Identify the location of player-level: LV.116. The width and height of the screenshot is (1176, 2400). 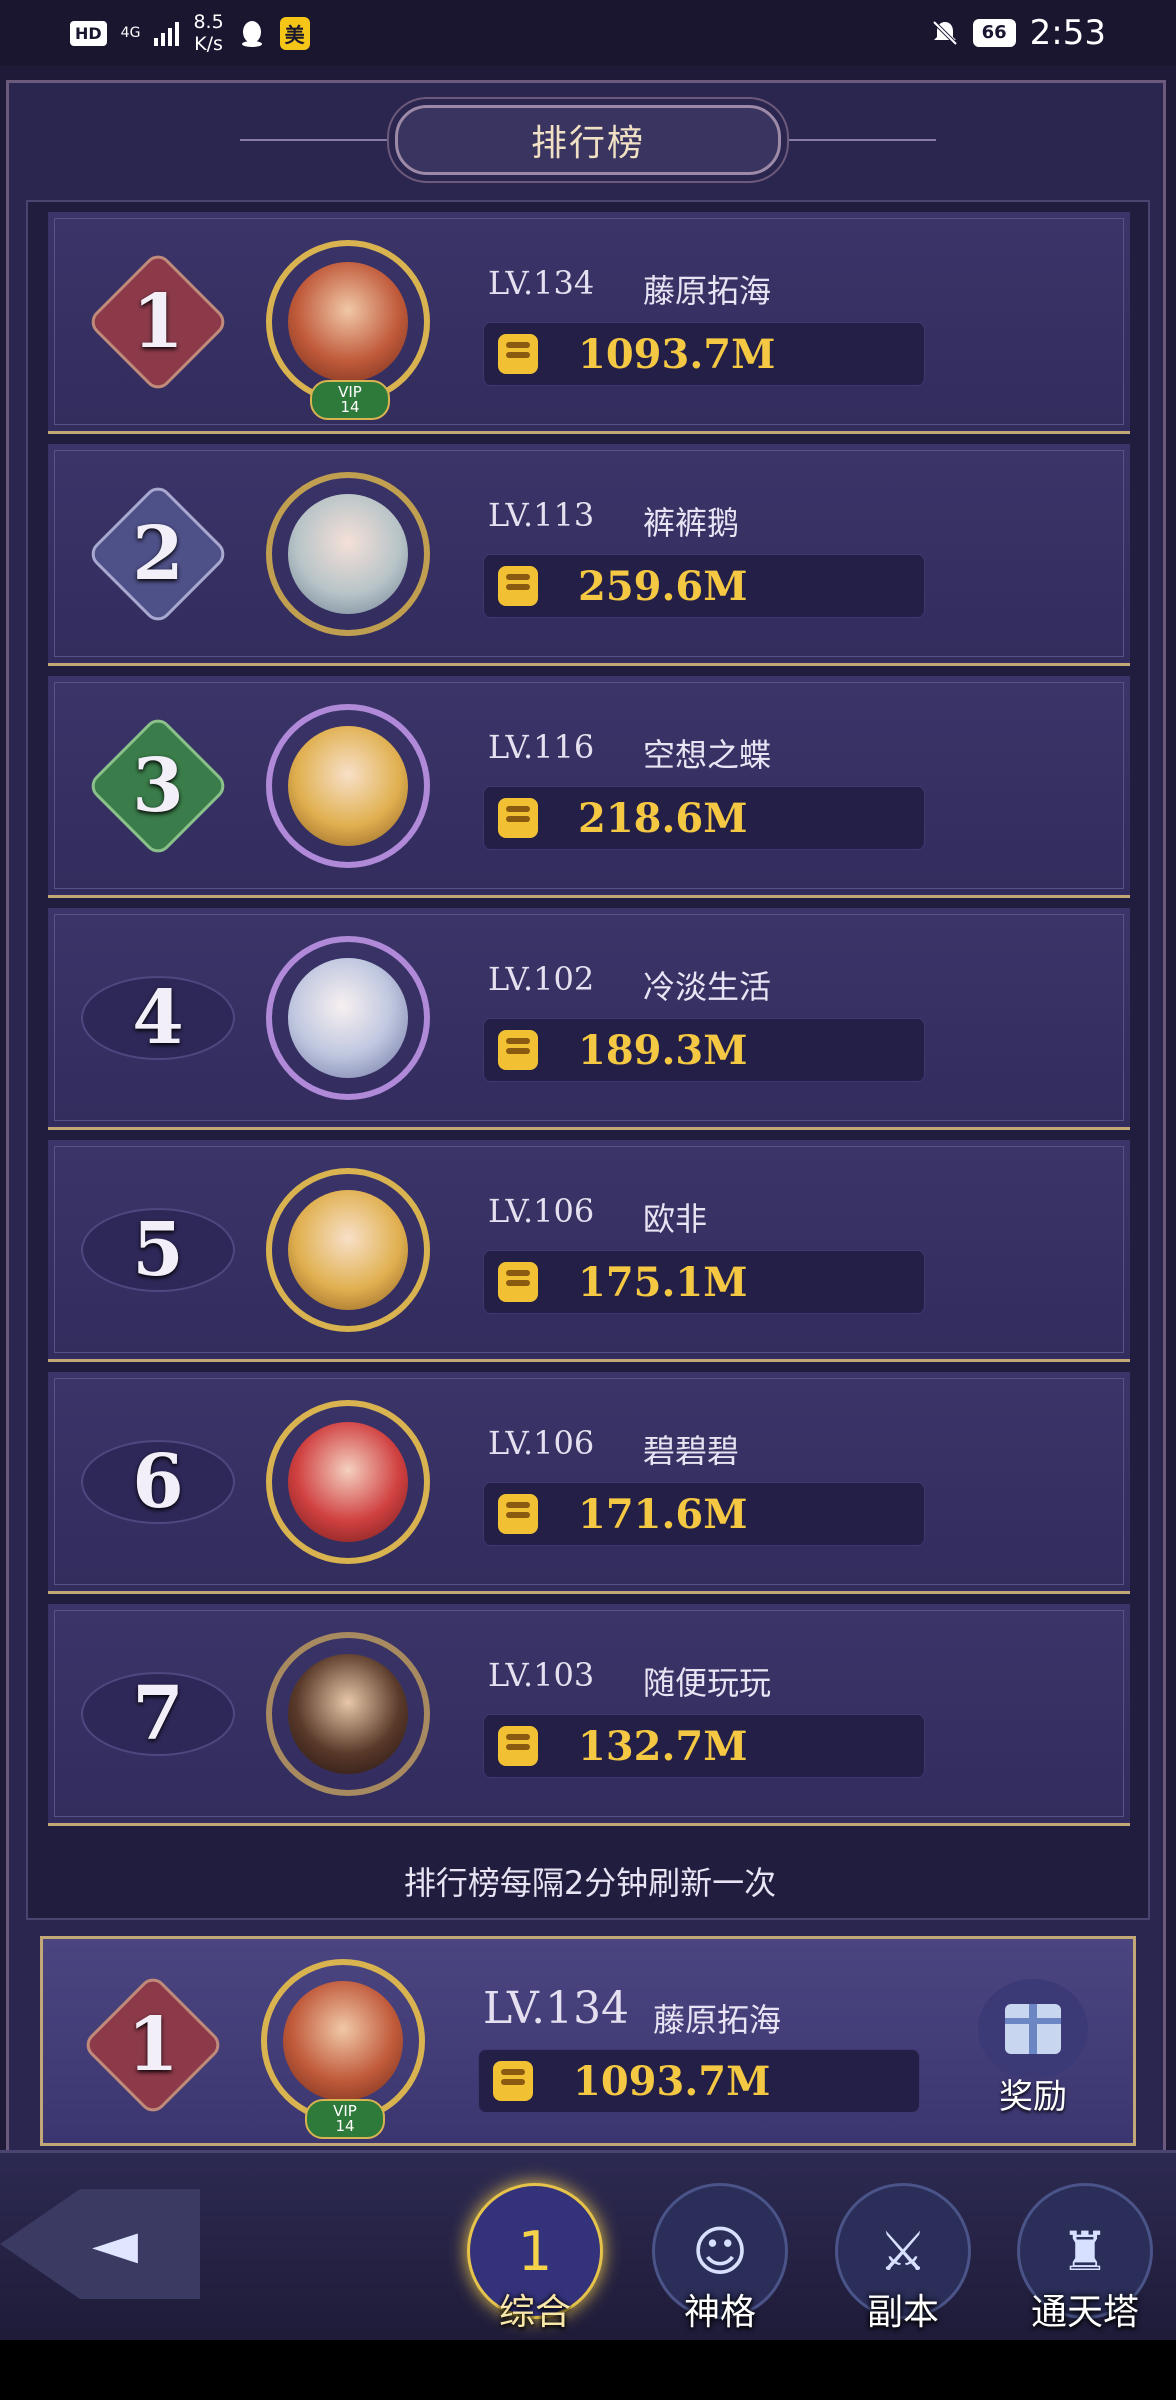
(541, 747).